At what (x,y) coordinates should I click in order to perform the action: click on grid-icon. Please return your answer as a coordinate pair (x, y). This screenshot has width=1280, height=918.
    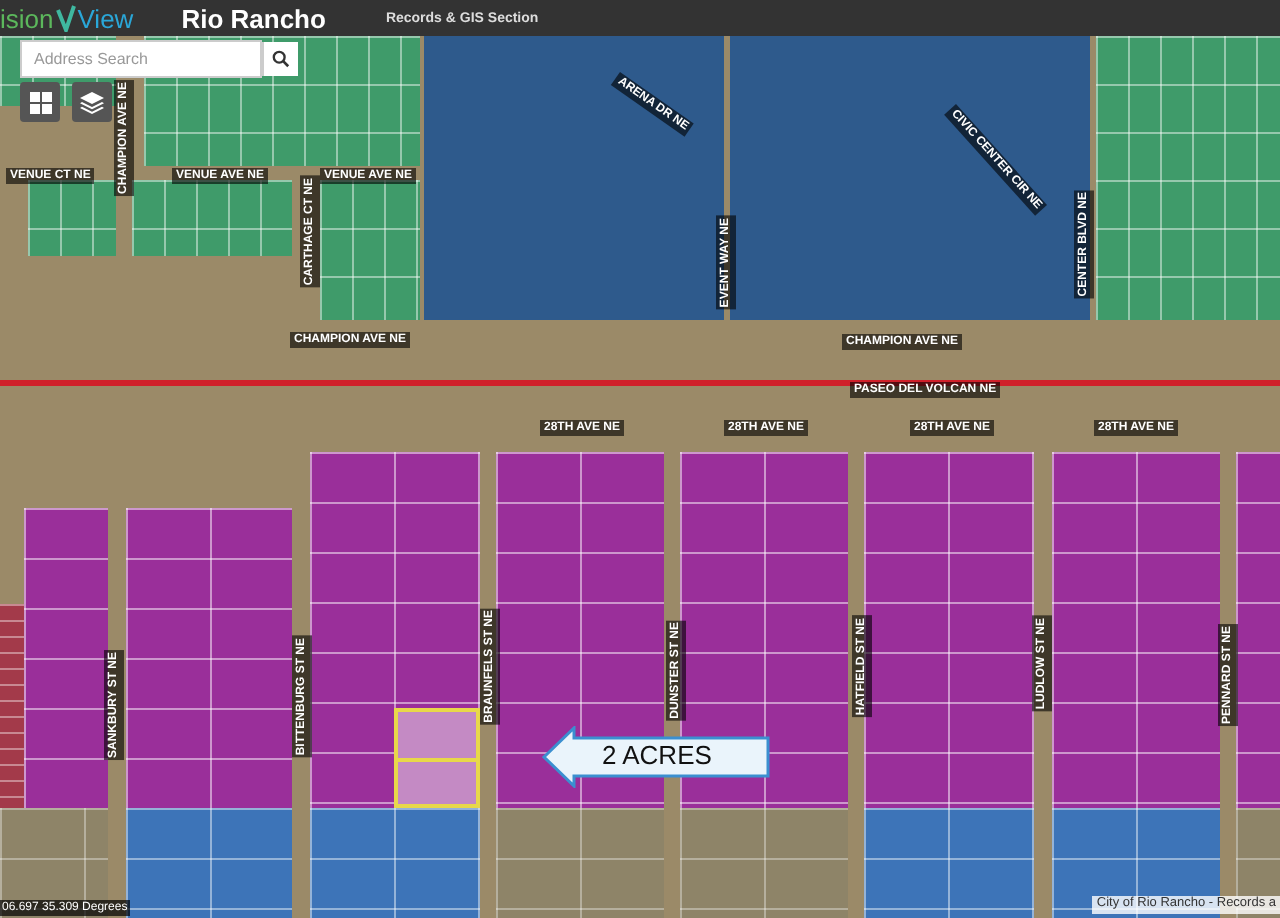
    Looking at the image, I should click on (40, 102).